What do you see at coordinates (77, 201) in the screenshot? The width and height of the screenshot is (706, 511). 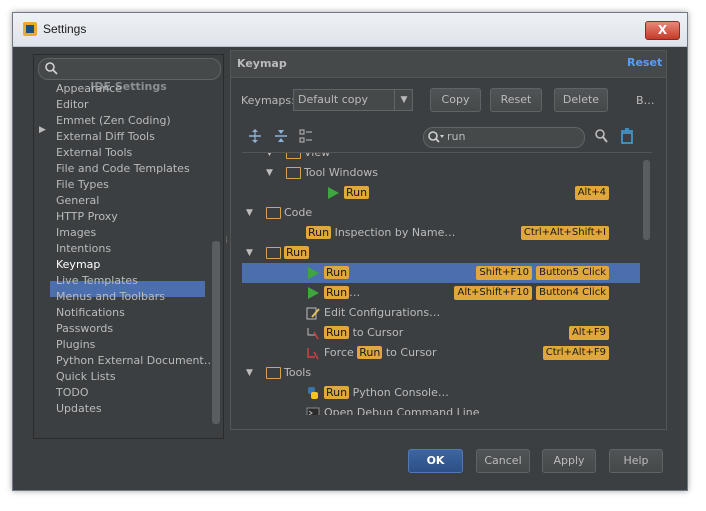 I see `sidebar-item: General` at bounding box center [77, 201].